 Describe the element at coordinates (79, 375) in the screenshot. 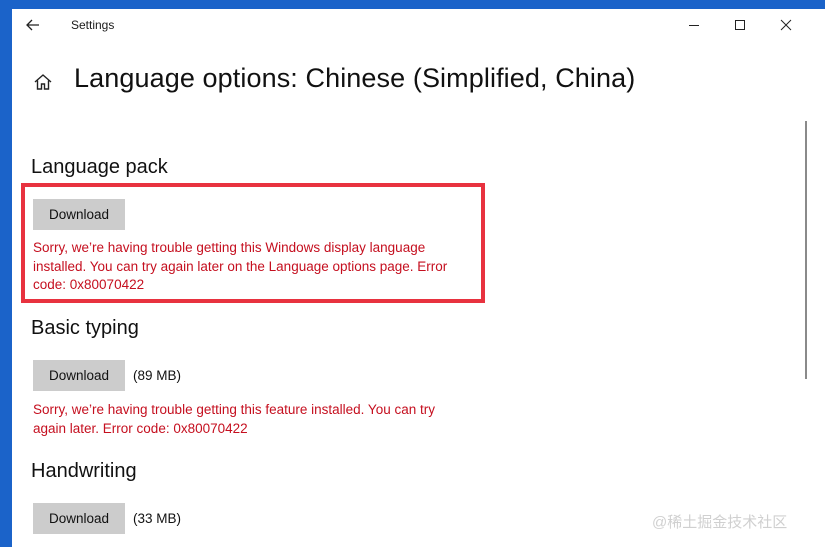

I see `basic-typing-download-button: Download` at that location.